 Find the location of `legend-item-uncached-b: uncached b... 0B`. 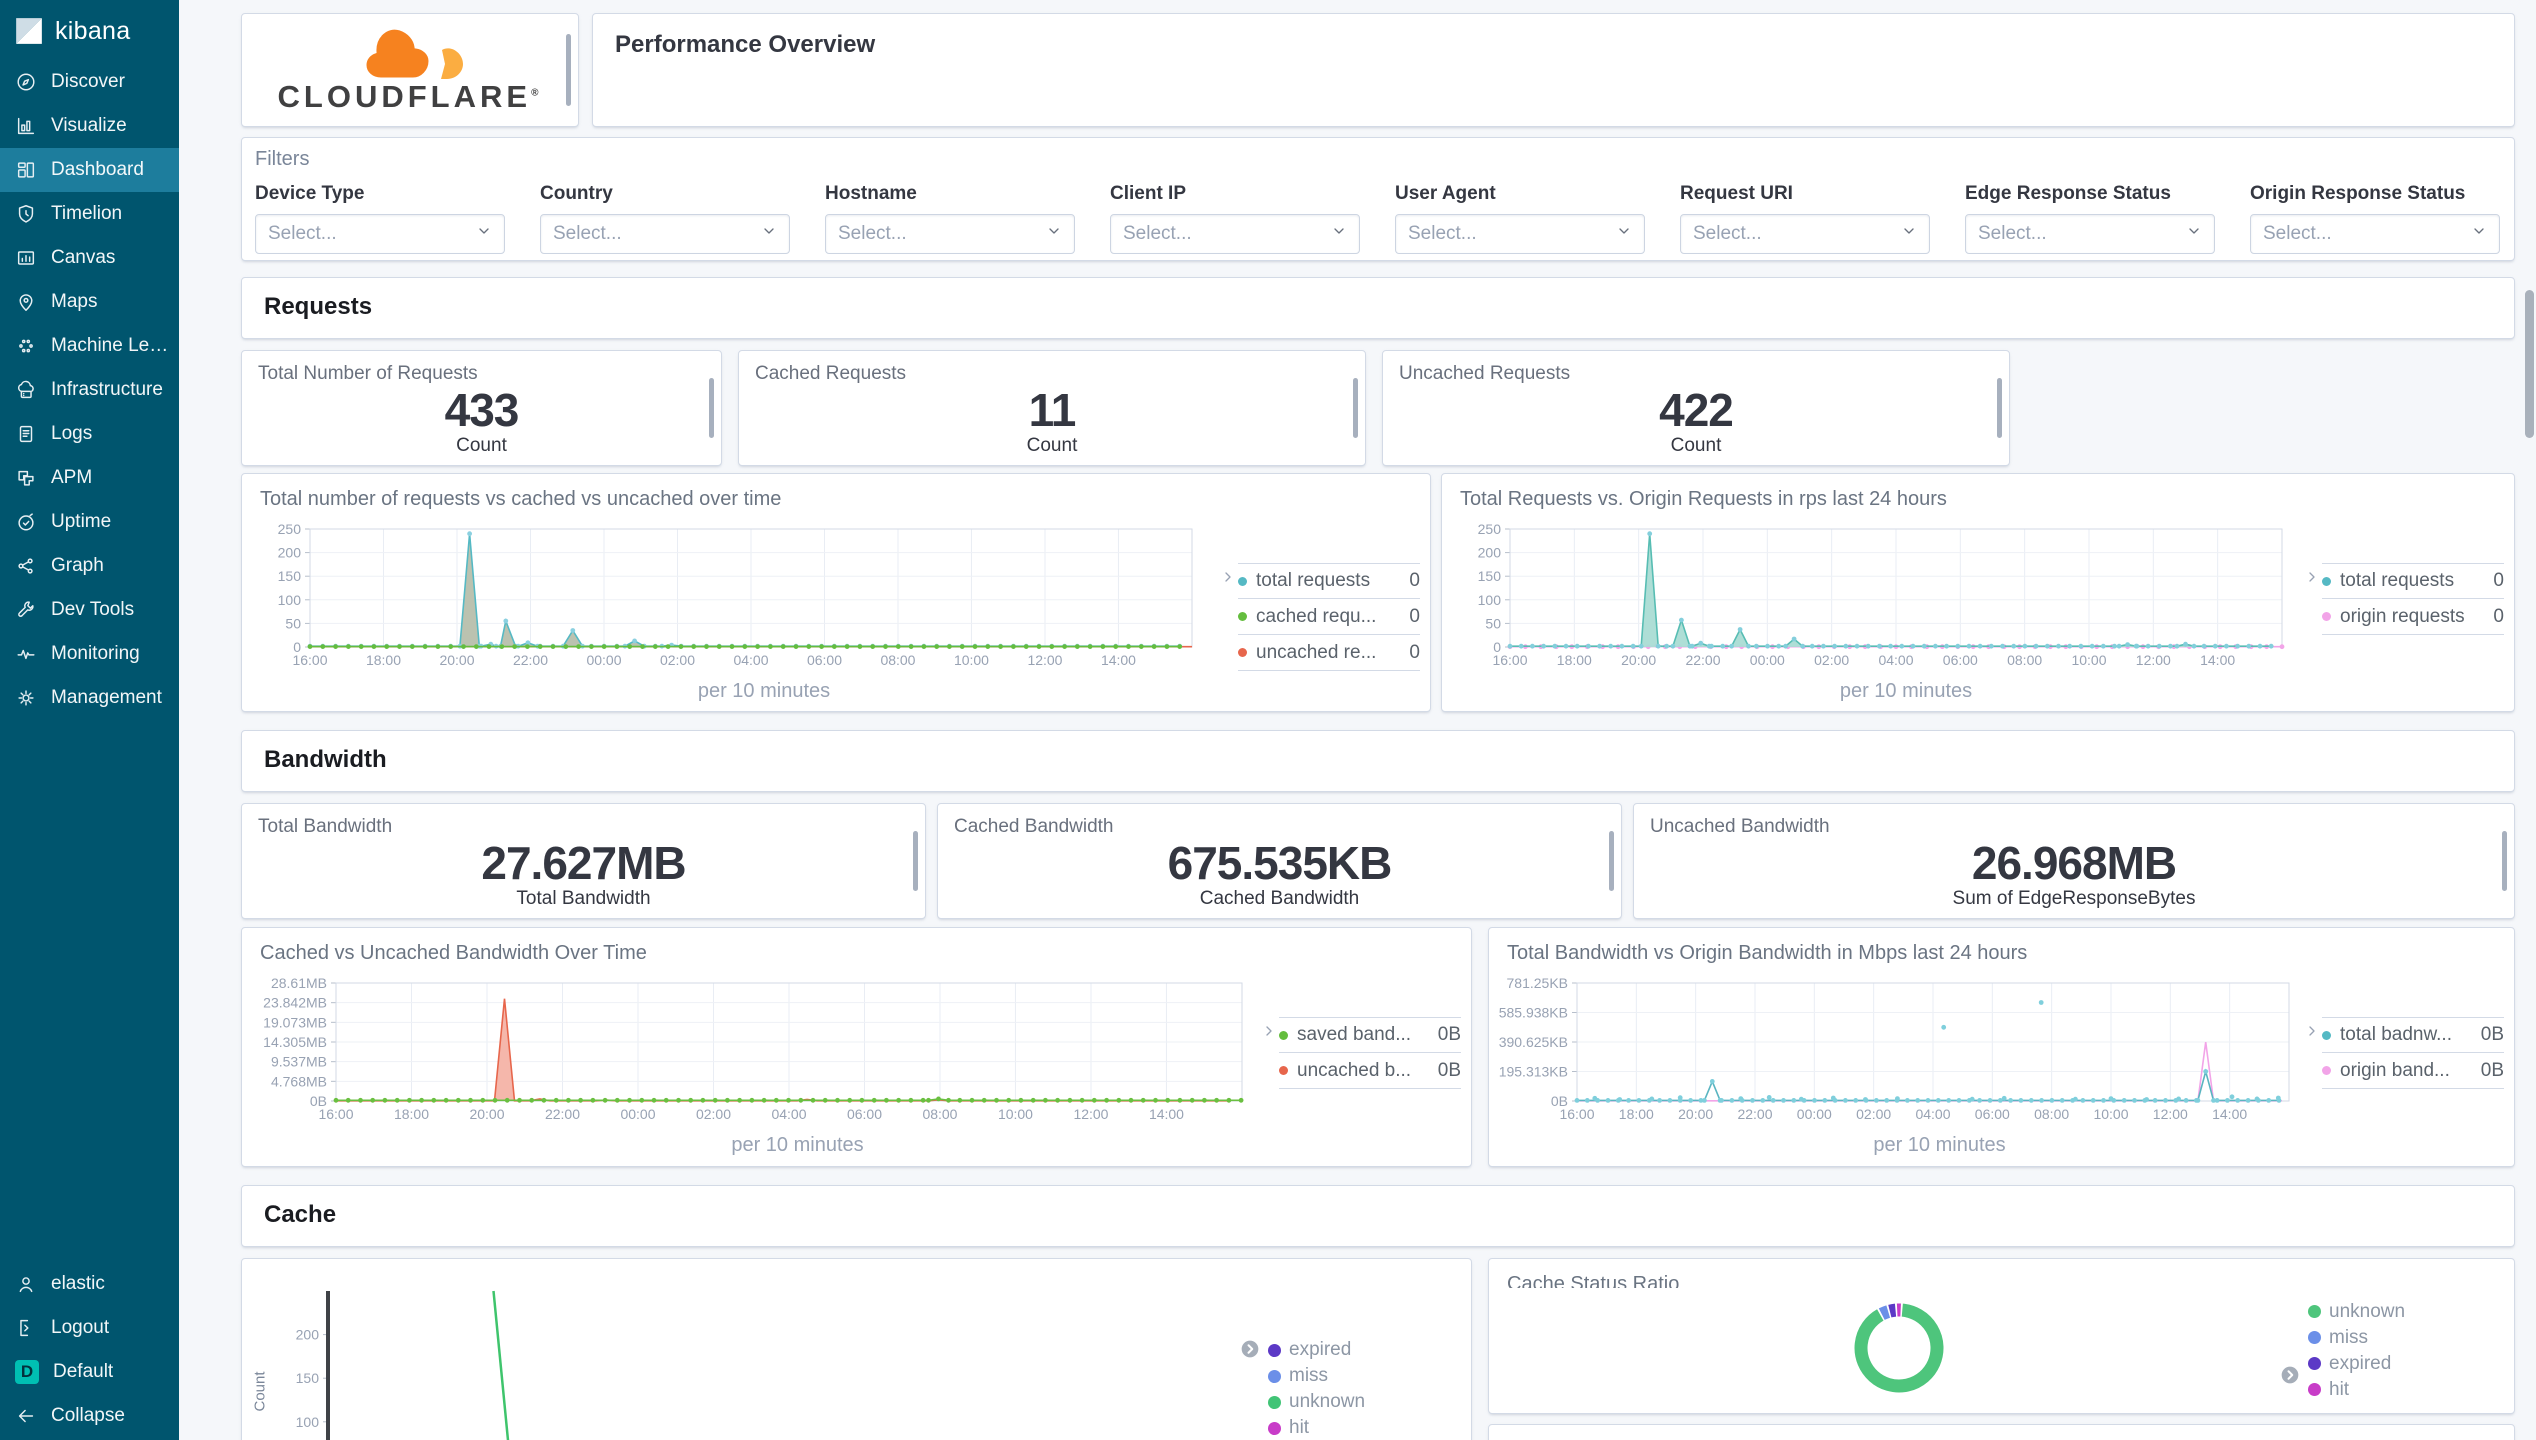

legend-item-uncached-b: uncached b... 0B is located at coordinates (1370, 1071).